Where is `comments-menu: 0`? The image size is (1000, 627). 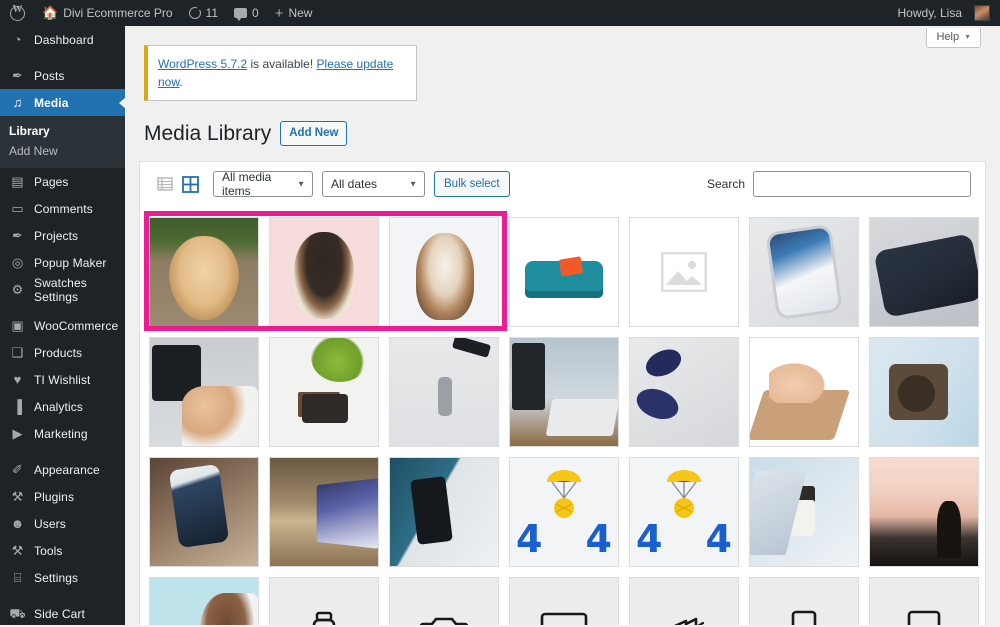 comments-menu: 0 is located at coordinates (246, 13).